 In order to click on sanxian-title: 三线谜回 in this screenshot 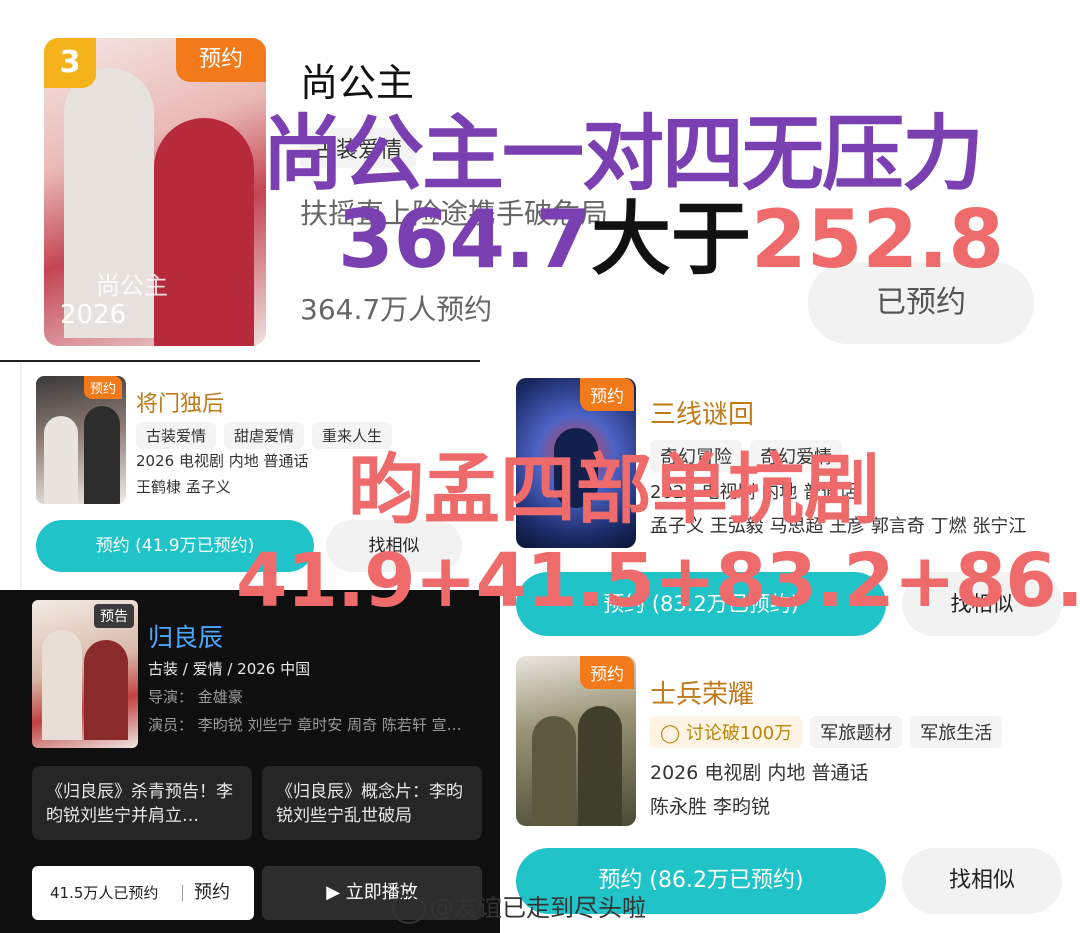, I will do `click(702, 412)`.